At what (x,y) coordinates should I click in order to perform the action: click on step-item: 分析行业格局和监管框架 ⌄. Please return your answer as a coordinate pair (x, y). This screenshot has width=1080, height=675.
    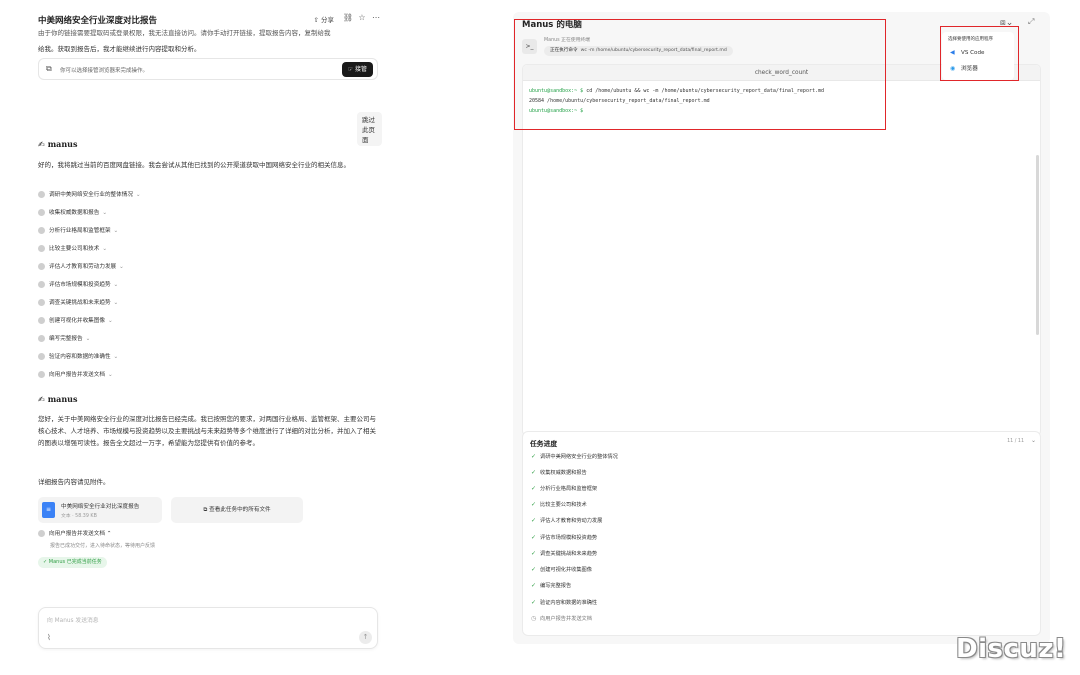
    Looking at the image, I should click on (78, 231).